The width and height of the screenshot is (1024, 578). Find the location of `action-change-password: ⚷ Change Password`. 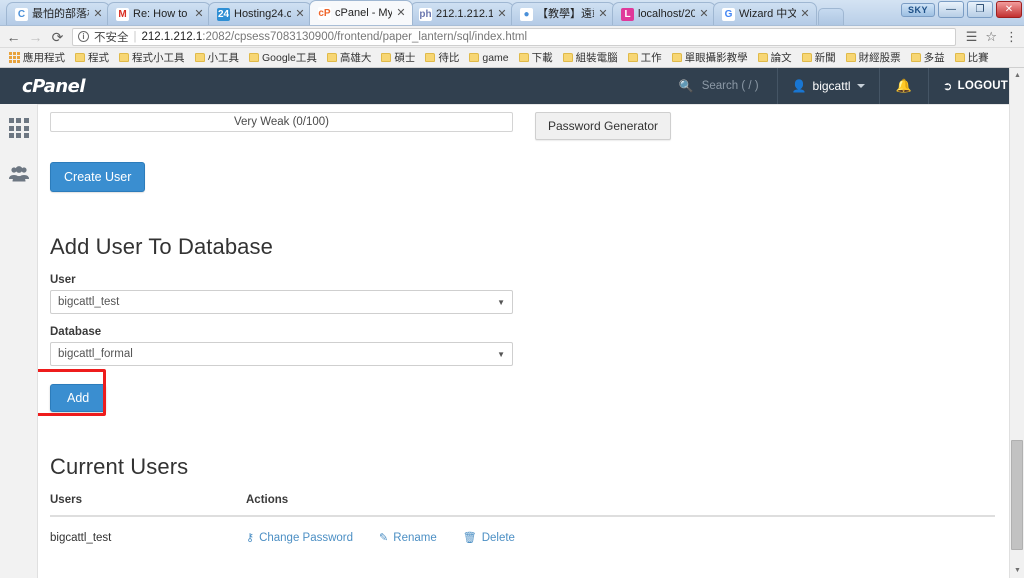

action-change-password: ⚷ Change Password is located at coordinates (299, 538).